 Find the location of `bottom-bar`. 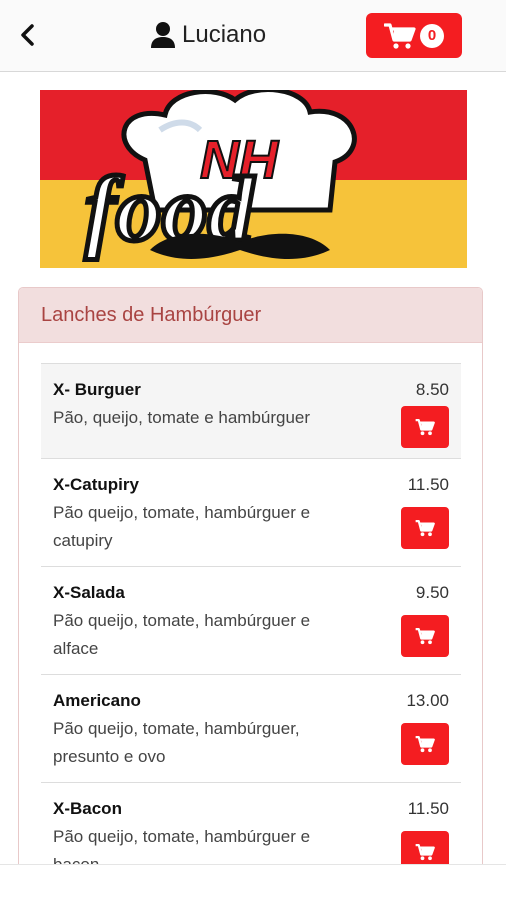

bottom-bar is located at coordinates (253, 882).